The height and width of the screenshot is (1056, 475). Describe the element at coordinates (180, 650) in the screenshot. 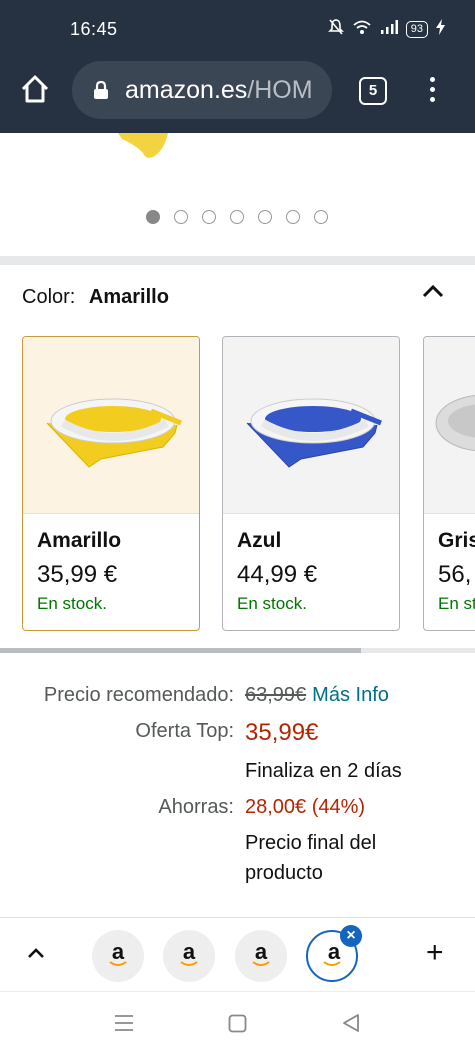

I see `swatch-scrollbar` at that location.